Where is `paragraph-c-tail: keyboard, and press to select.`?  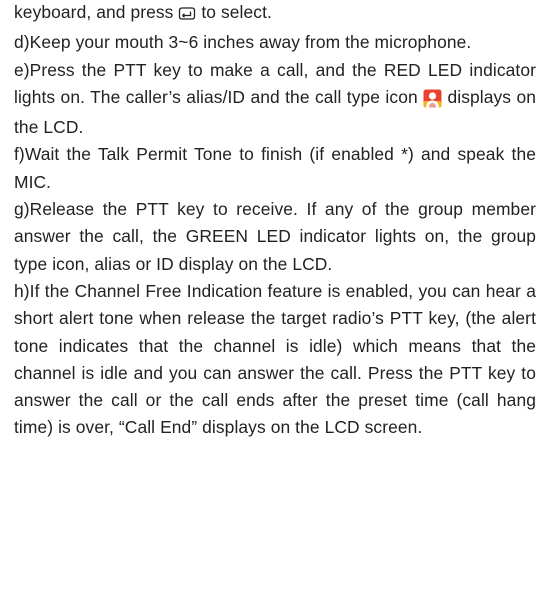
paragraph-c-tail: keyboard, and press to select. is located at coordinates (275, 14).